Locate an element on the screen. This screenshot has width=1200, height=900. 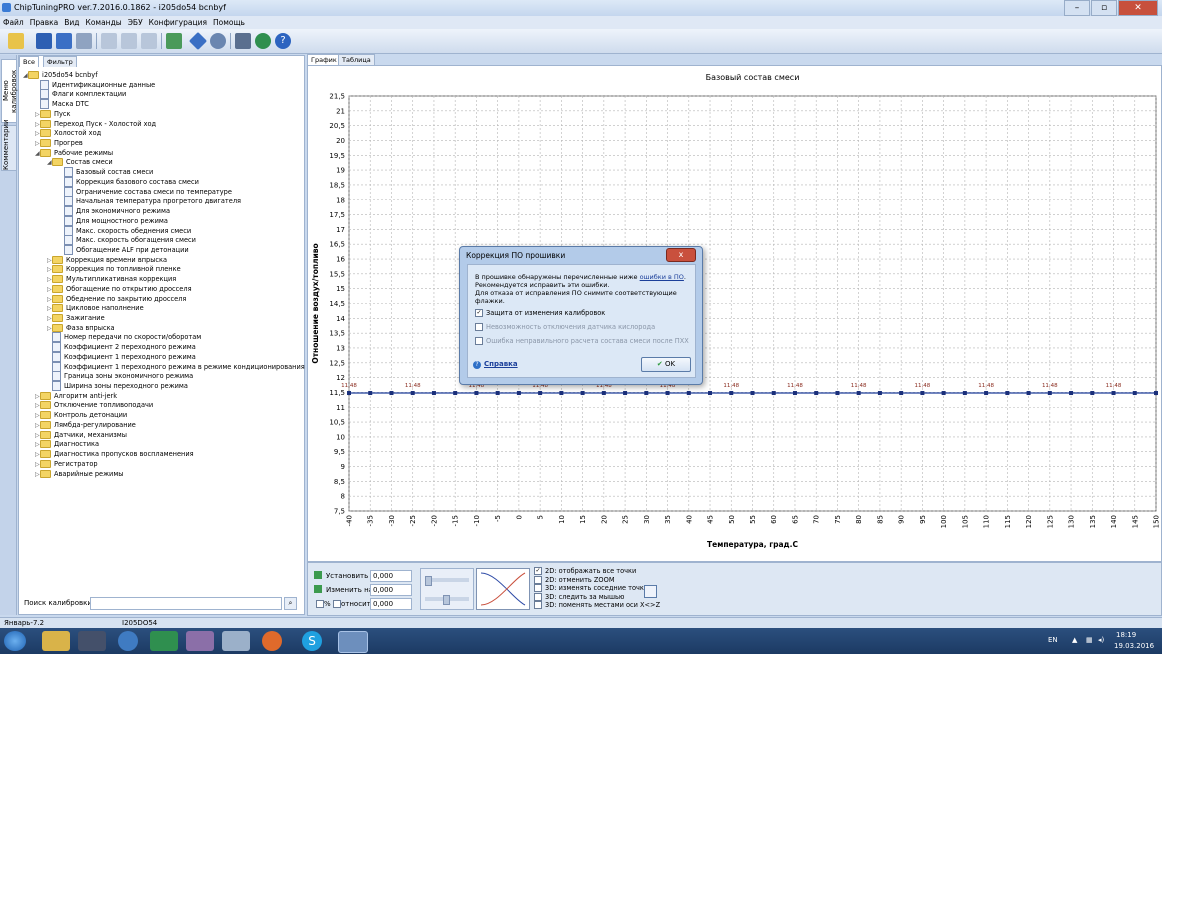
network-icon: ▦ is located at coordinates (1089, 640).